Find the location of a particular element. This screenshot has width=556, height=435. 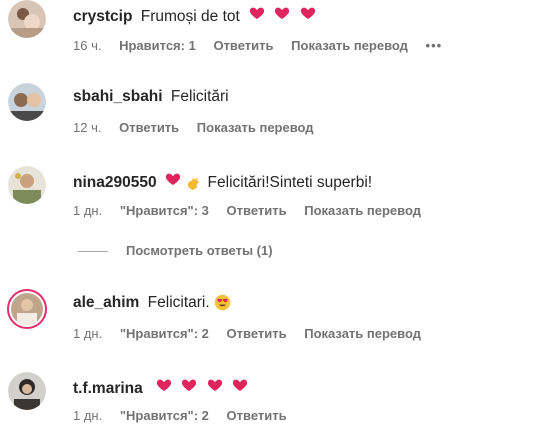

comment-body: sbahi_sbahi Felicitări is located at coordinates (151, 97).